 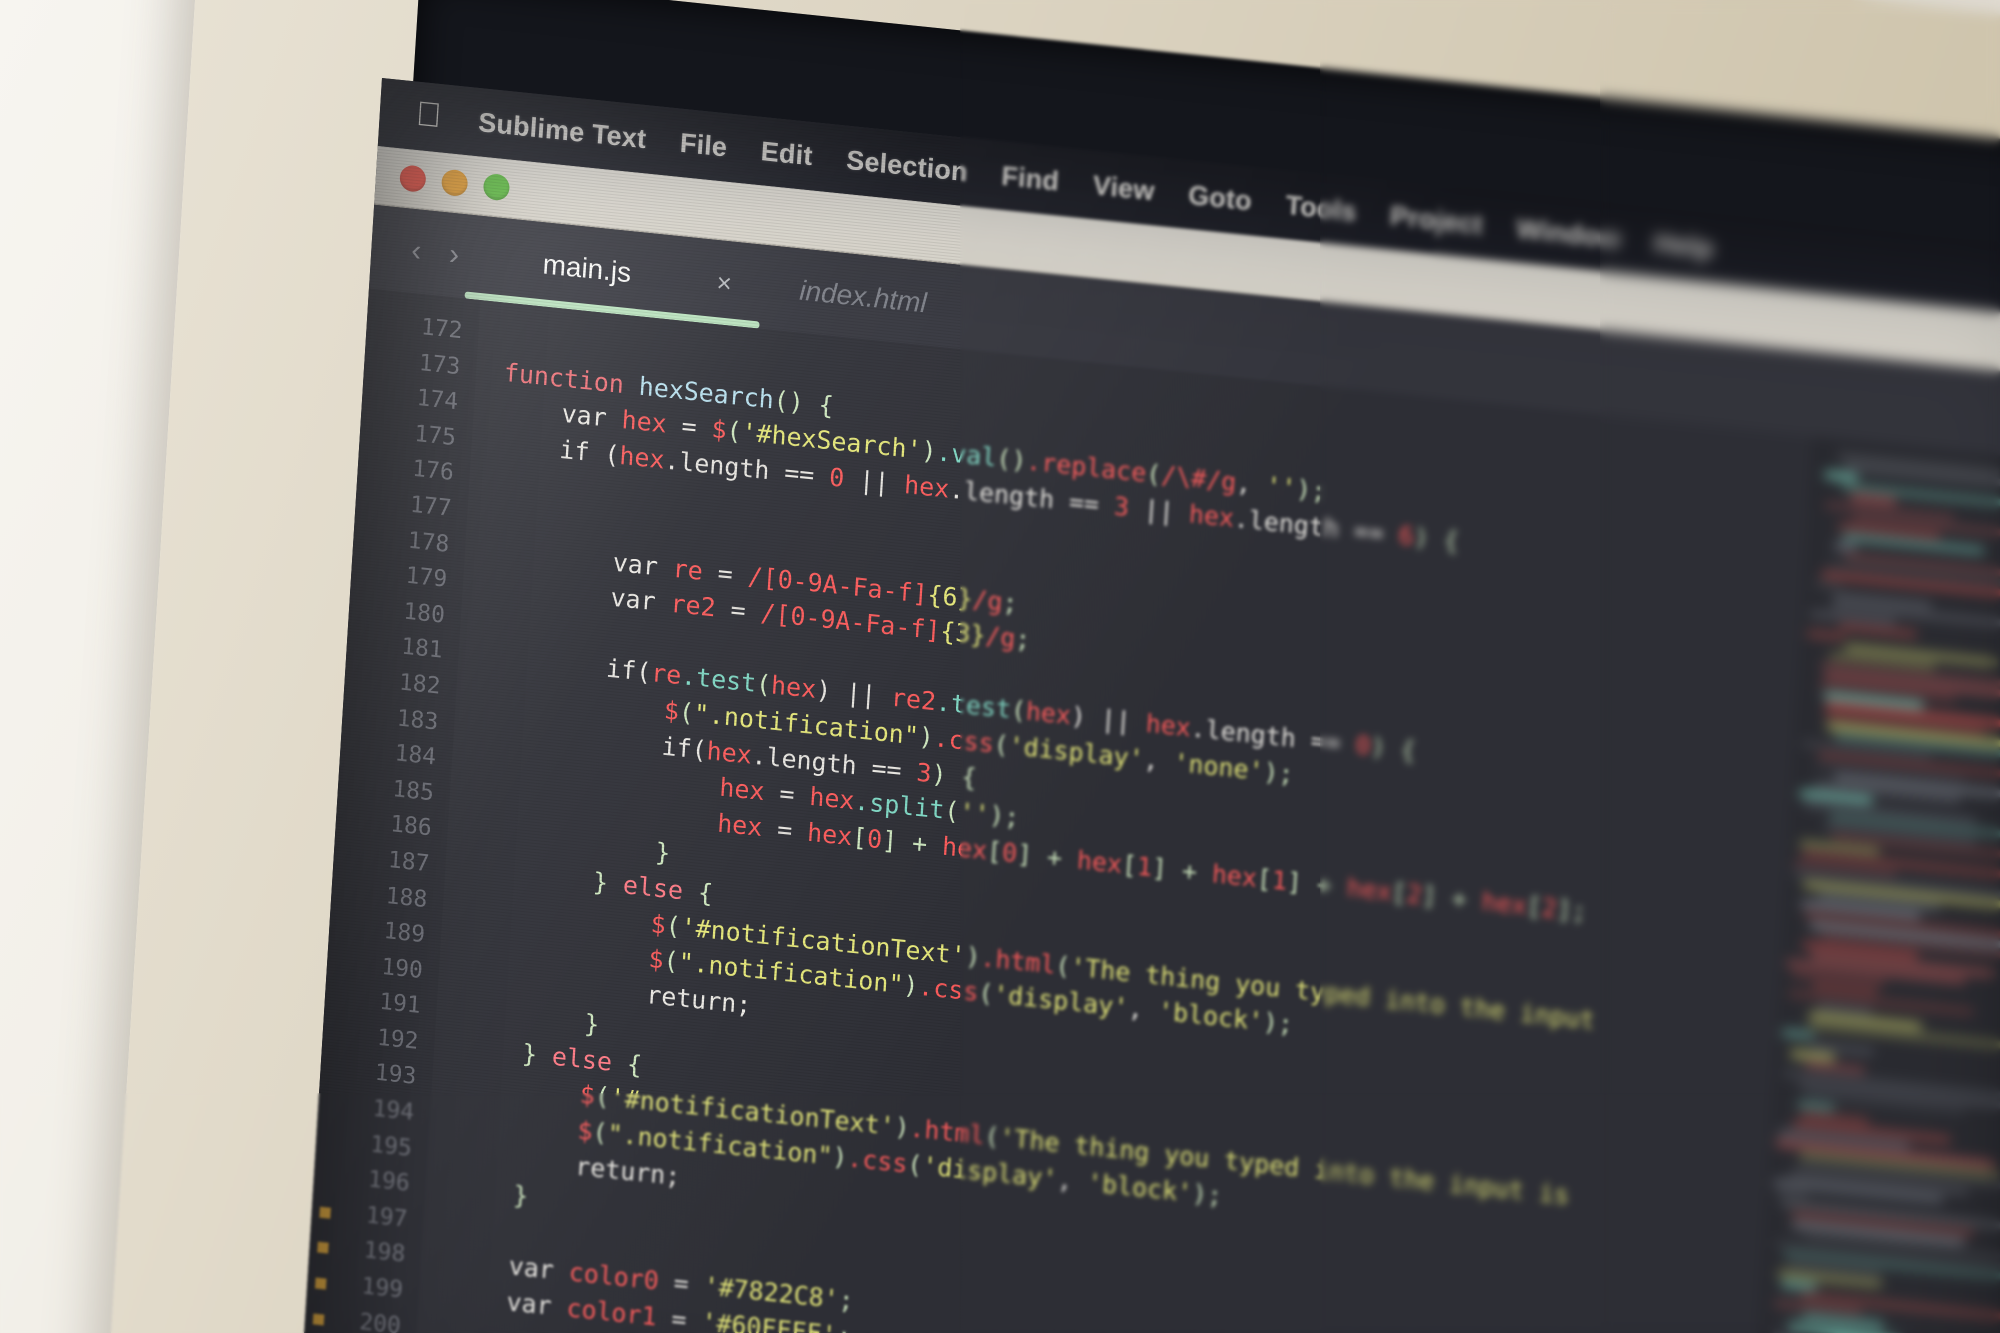 I want to click on code-token: .split, so click(x=899, y=805).